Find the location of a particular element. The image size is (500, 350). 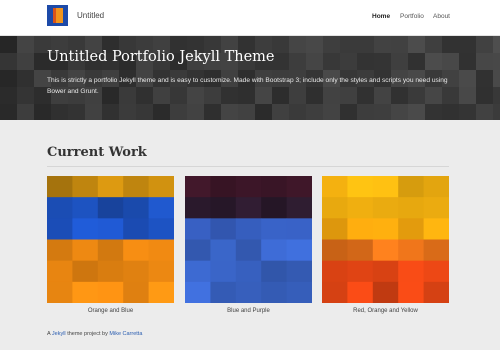

navbar: Untitled Home Portfolio About is located at coordinates (250, 18).